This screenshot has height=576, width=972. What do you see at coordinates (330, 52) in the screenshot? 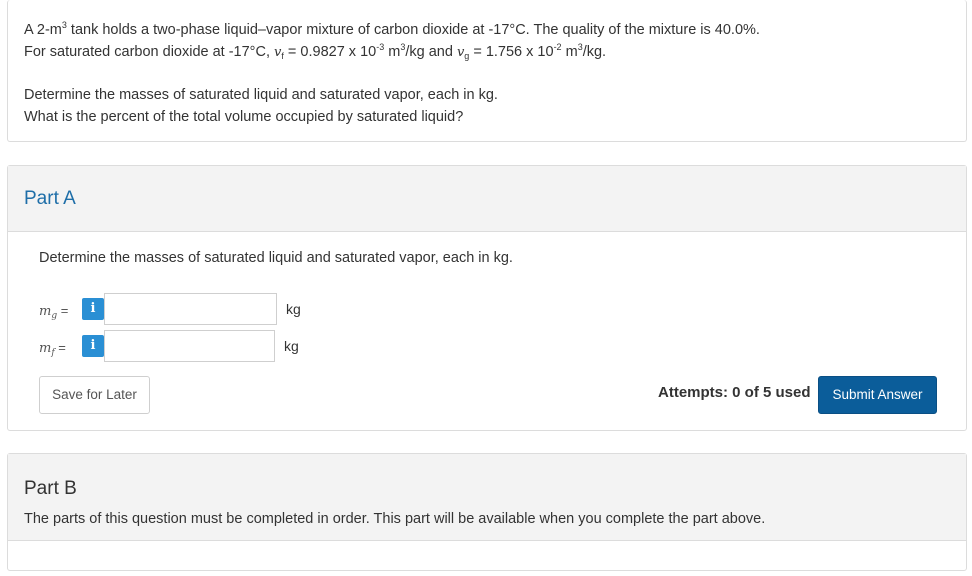
I see `text: = 0.9827 x 10` at bounding box center [330, 52].